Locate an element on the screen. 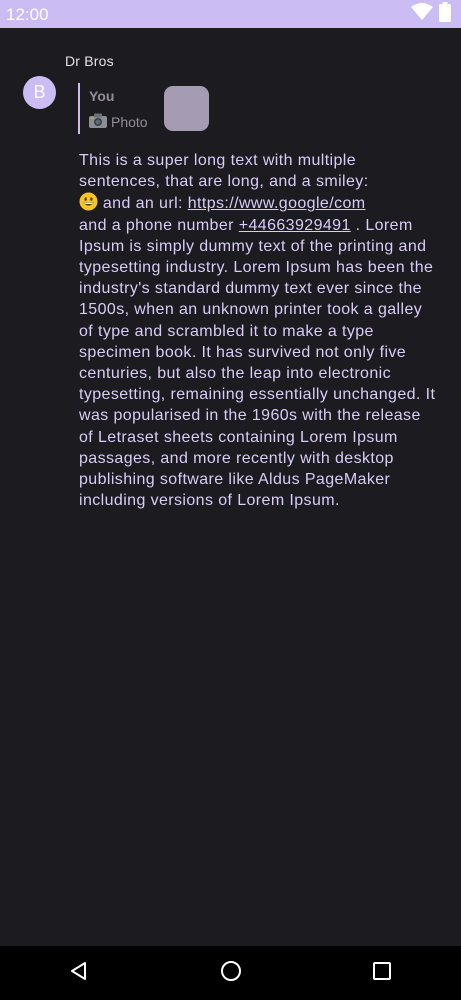 The height and width of the screenshot is (1000, 461). back-button is located at coordinates (79, 973).